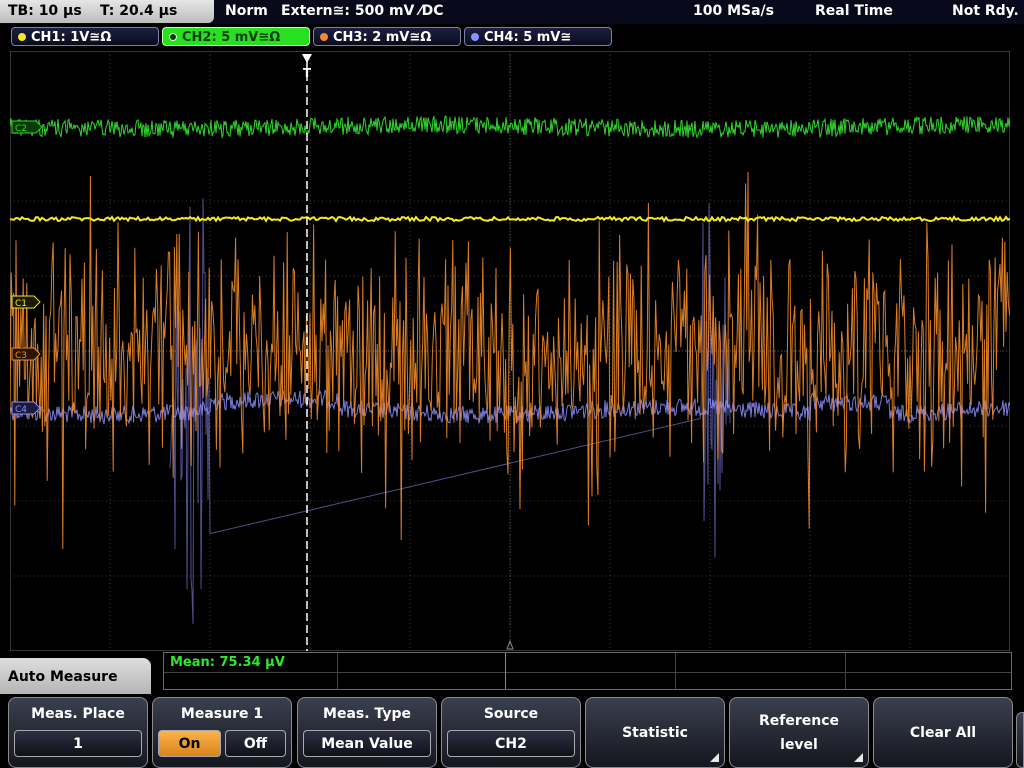 The height and width of the screenshot is (768, 1024). I want to click on reference-level-softkey: Reference level, so click(799, 732).